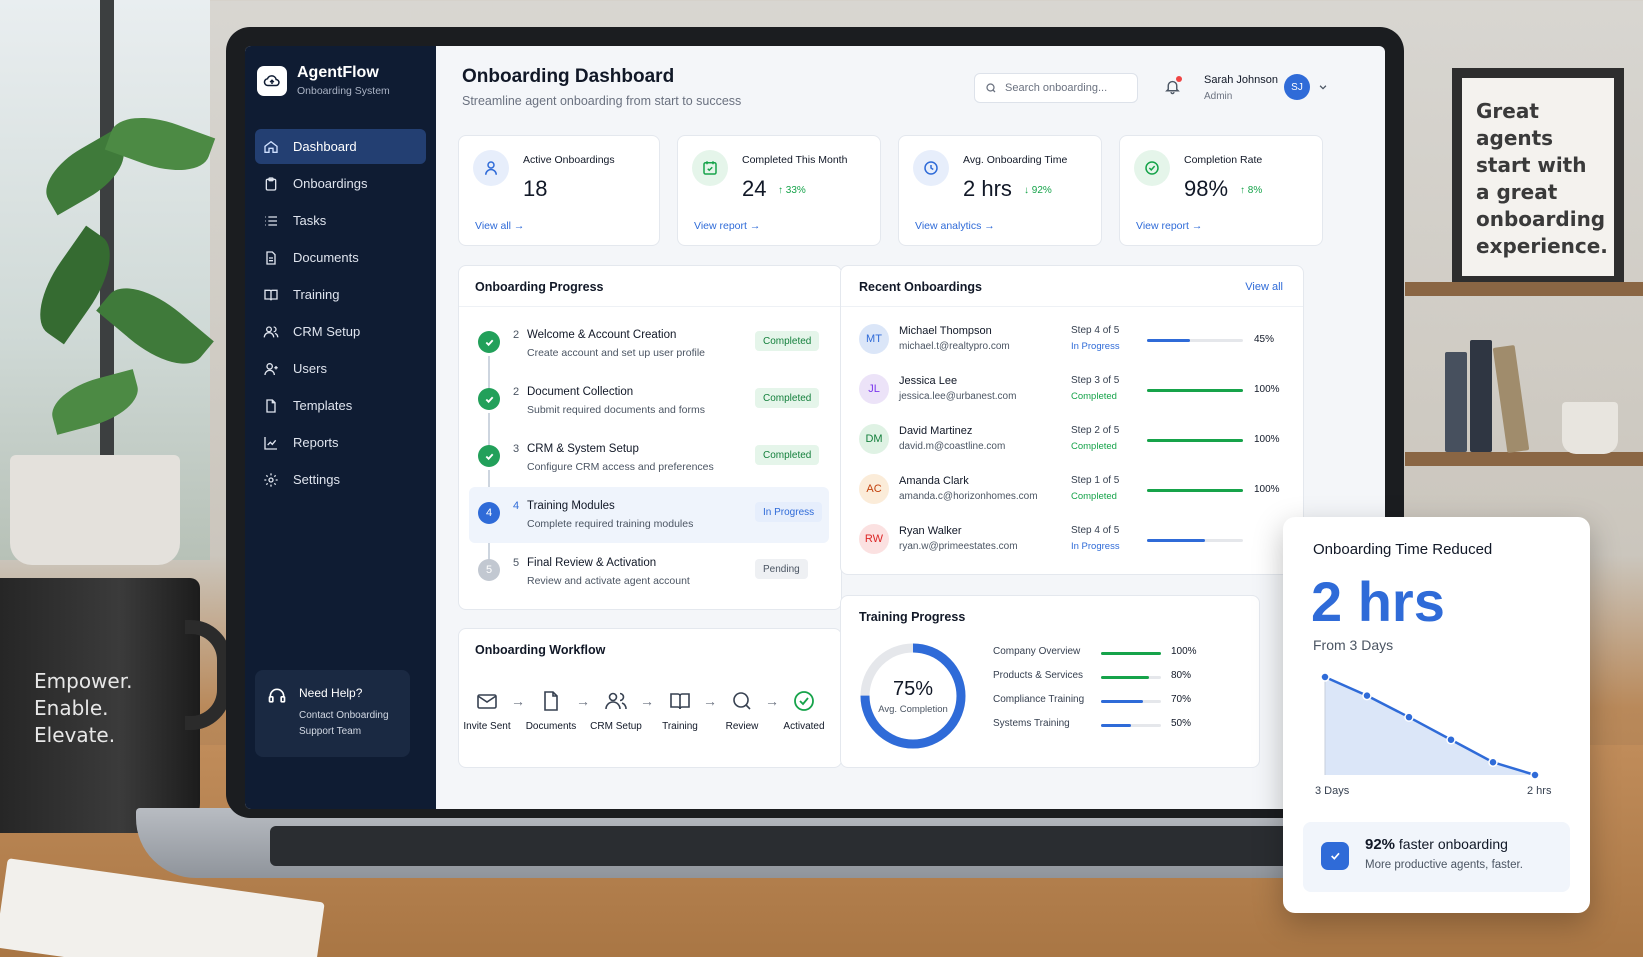 Image resolution: width=1643 pixels, height=957 pixels. Describe the element at coordinates (489, 570) in the screenshot. I see `step-circle: 5` at that location.